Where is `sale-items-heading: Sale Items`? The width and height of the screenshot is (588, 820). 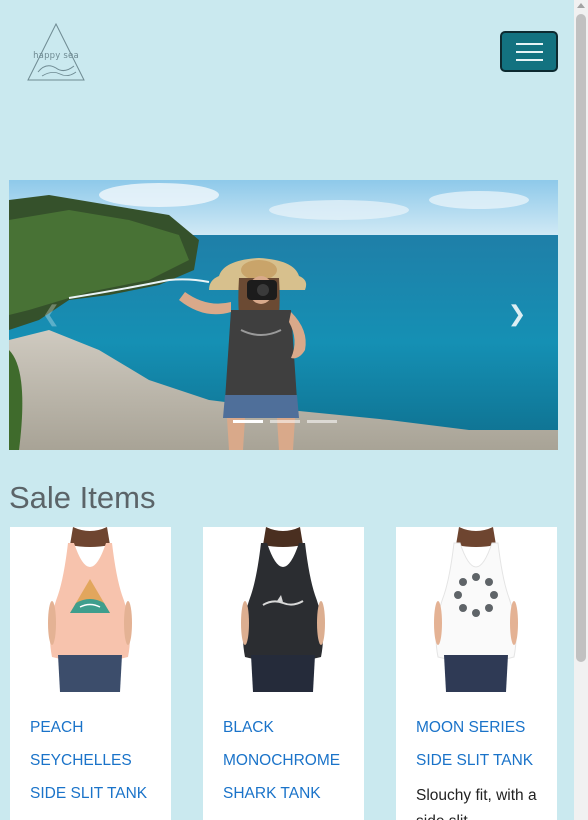
sale-items-heading: Sale Items is located at coordinates (82, 497).